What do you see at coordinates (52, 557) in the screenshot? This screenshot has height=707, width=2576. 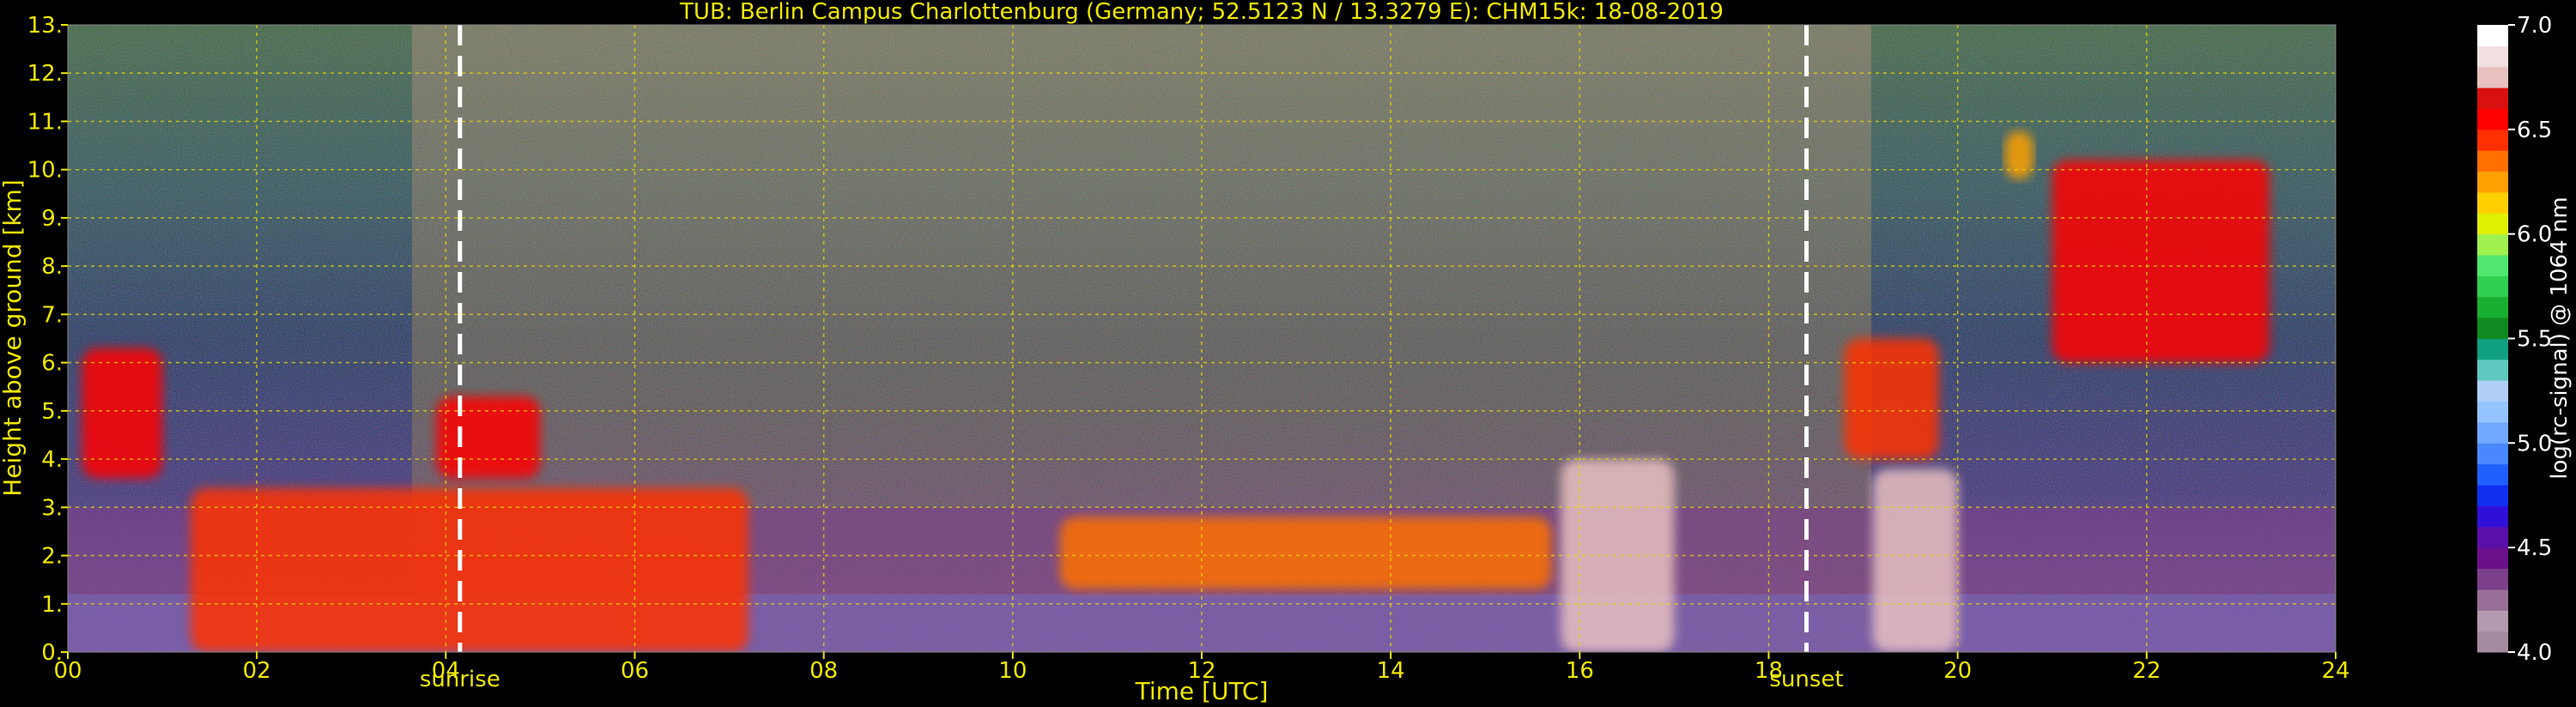 I see `y-tick-label-2: 2.` at bounding box center [52, 557].